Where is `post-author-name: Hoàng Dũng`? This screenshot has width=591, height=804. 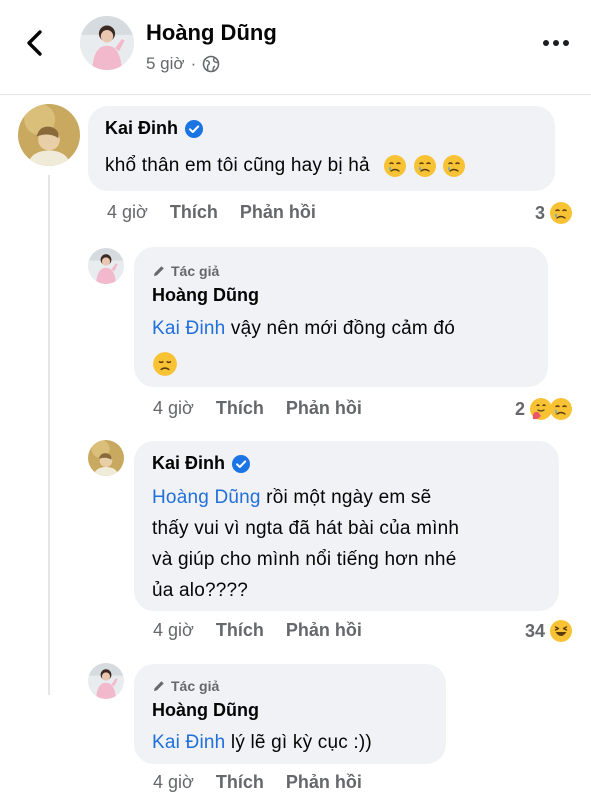 post-author-name: Hoàng Dũng is located at coordinates (211, 33).